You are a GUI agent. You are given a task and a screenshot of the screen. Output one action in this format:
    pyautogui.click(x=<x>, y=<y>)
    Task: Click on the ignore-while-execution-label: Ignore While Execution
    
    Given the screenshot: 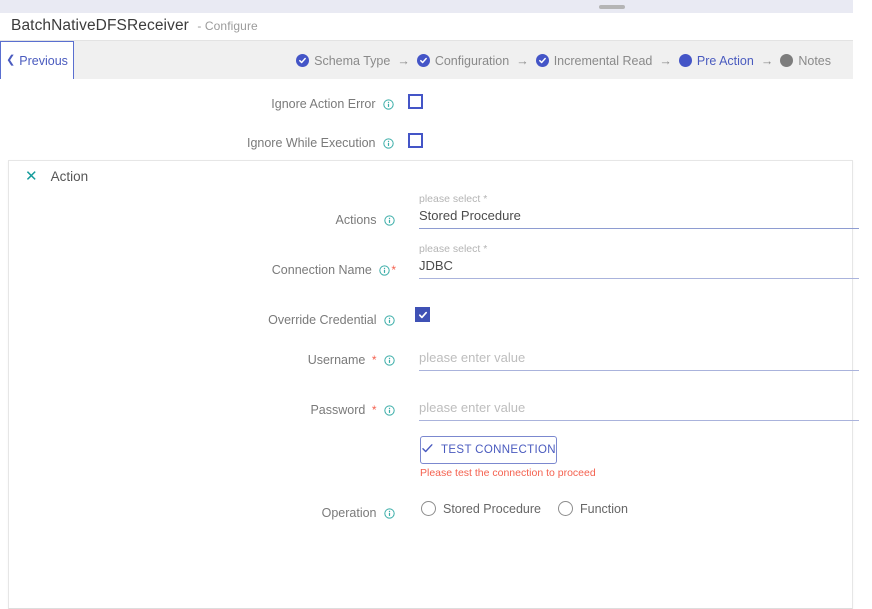 What is the action you would take?
    pyautogui.click(x=321, y=143)
    